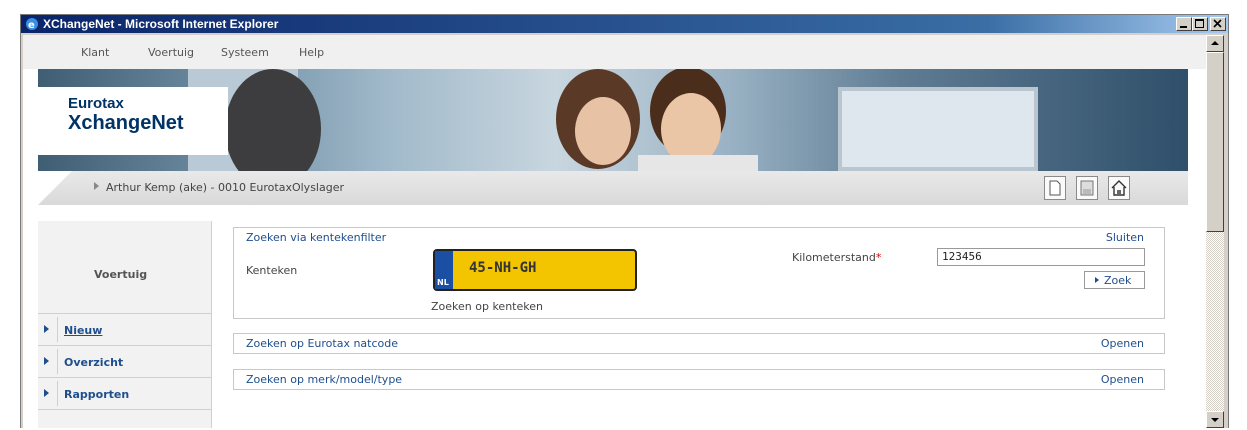 Image resolution: width=1247 pixels, height=430 pixels. Describe the element at coordinates (96, 103) in the screenshot. I see `logo-line-1: Eurotax` at that location.